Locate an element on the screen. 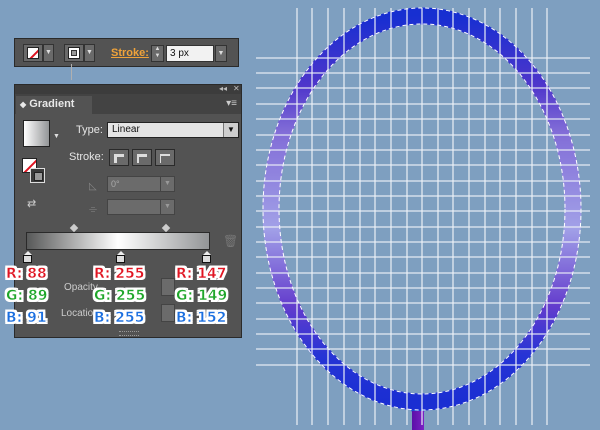 Image resolution: width=600 pixels, height=430 pixels. trash-icon: 🗑 is located at coordinates (230, 241).